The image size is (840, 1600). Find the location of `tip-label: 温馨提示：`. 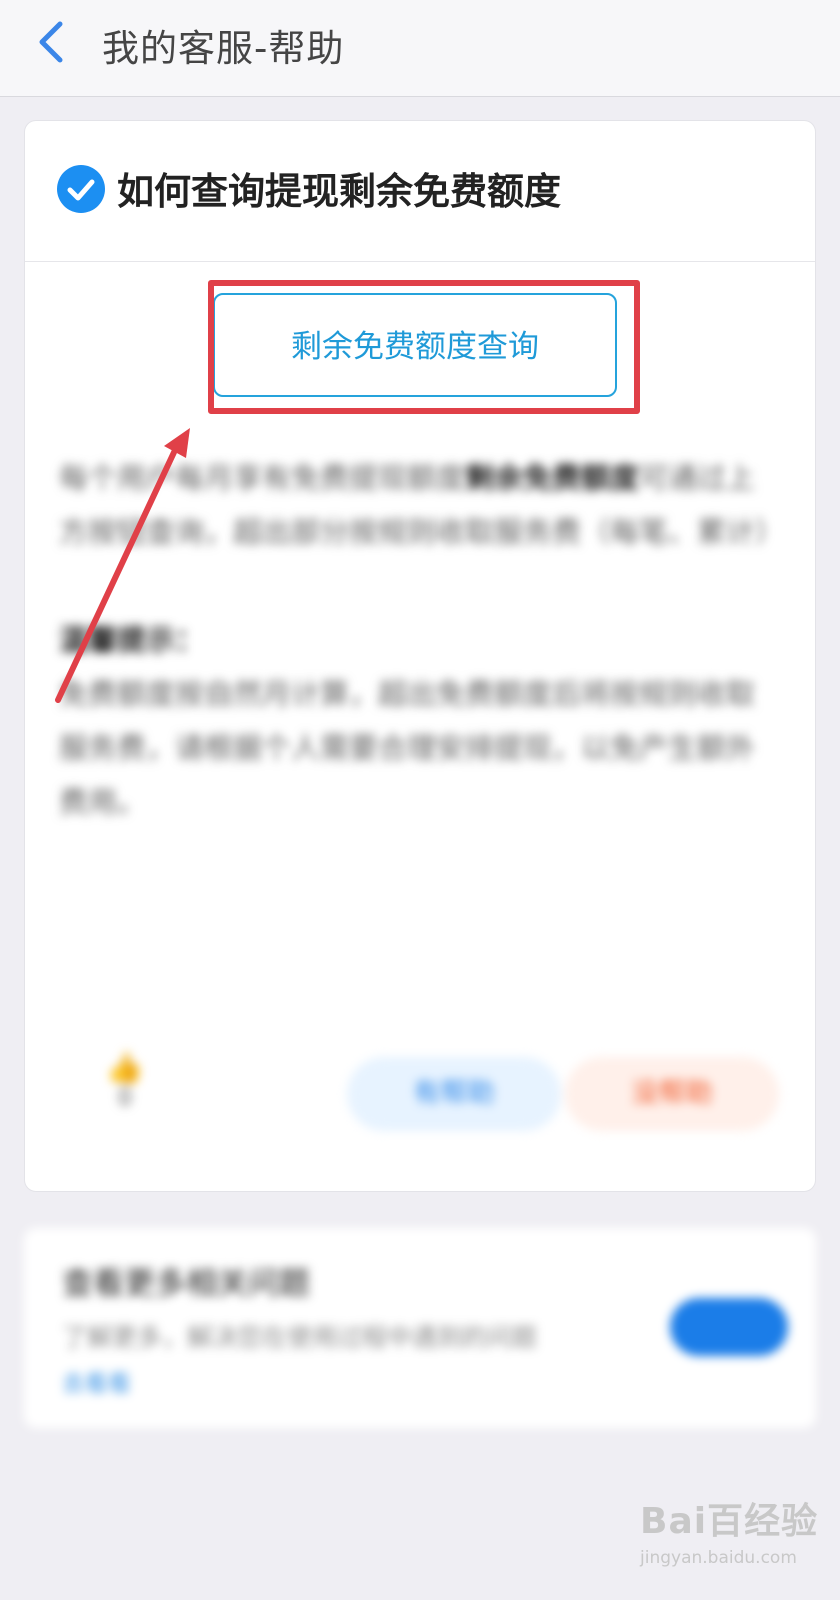

tip-label: 温馨提示： is located at coordinates (132, 640).